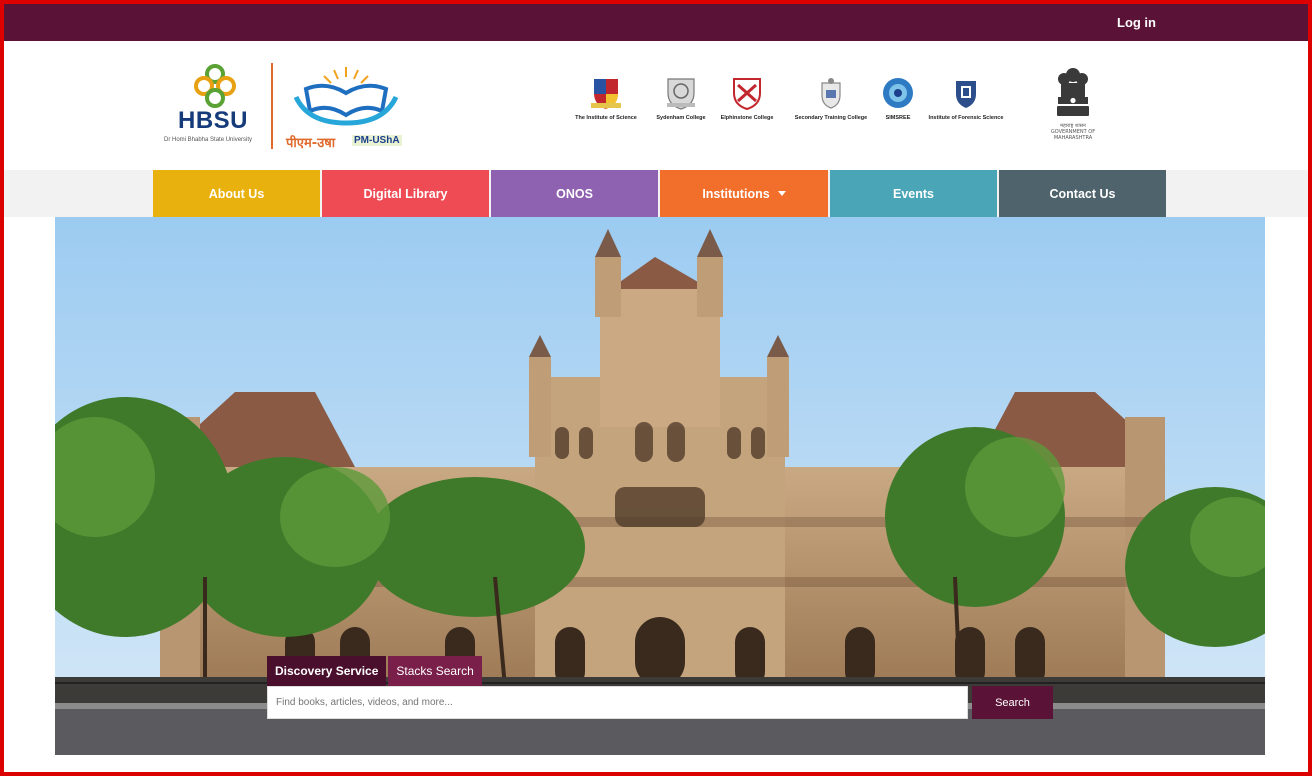 This screenshot has width=1312, height=776. I want to click on nav-label: Events, so click(913, 193).